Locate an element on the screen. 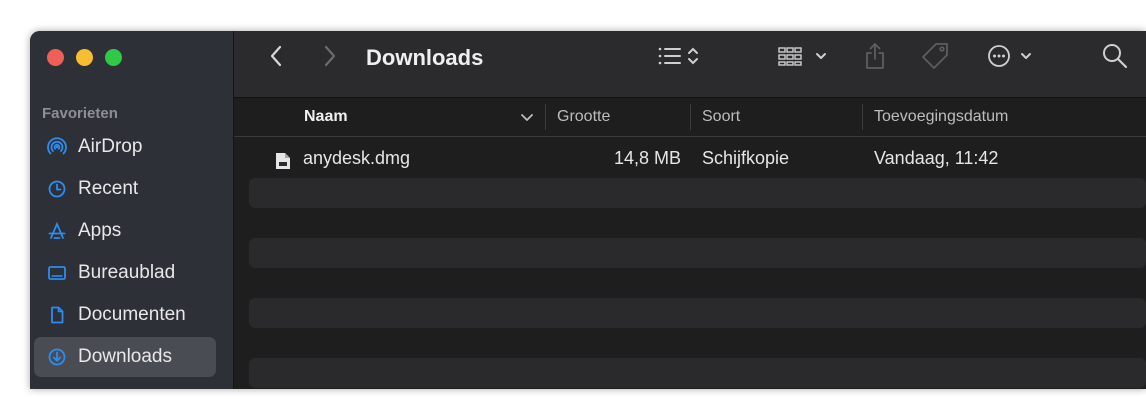 The height and width of the screenshot is (399, 1146). sidebar-item-documenten: Documenten is located at coordinates (125, 315).